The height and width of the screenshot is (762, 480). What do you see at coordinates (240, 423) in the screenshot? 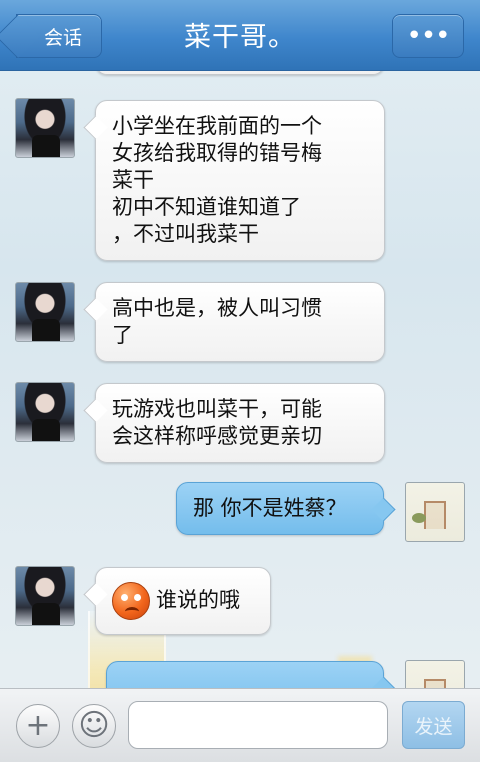
I see `message-bubble: 玩游戏也叫菜干，可能 会这样称呼感觉更亲切` at bounding box center [240, 423].